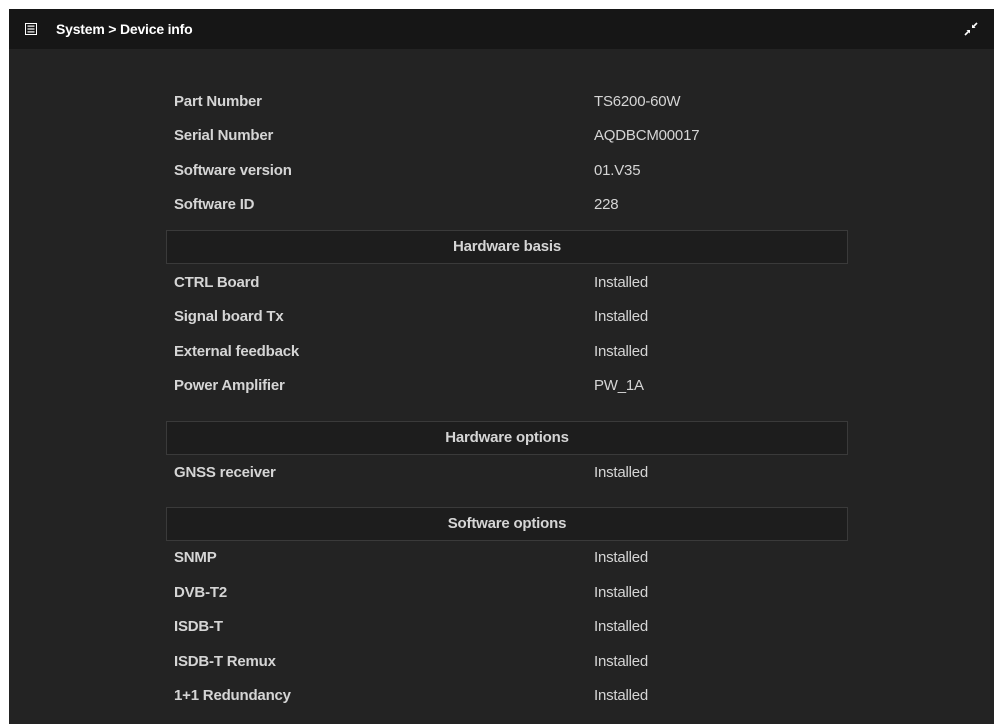 The height and width of the screenshot is (724, 994). Describe the element at coordinates (229, 385) in the screenshot. I see `row-label: Power Amplifier` at that location.